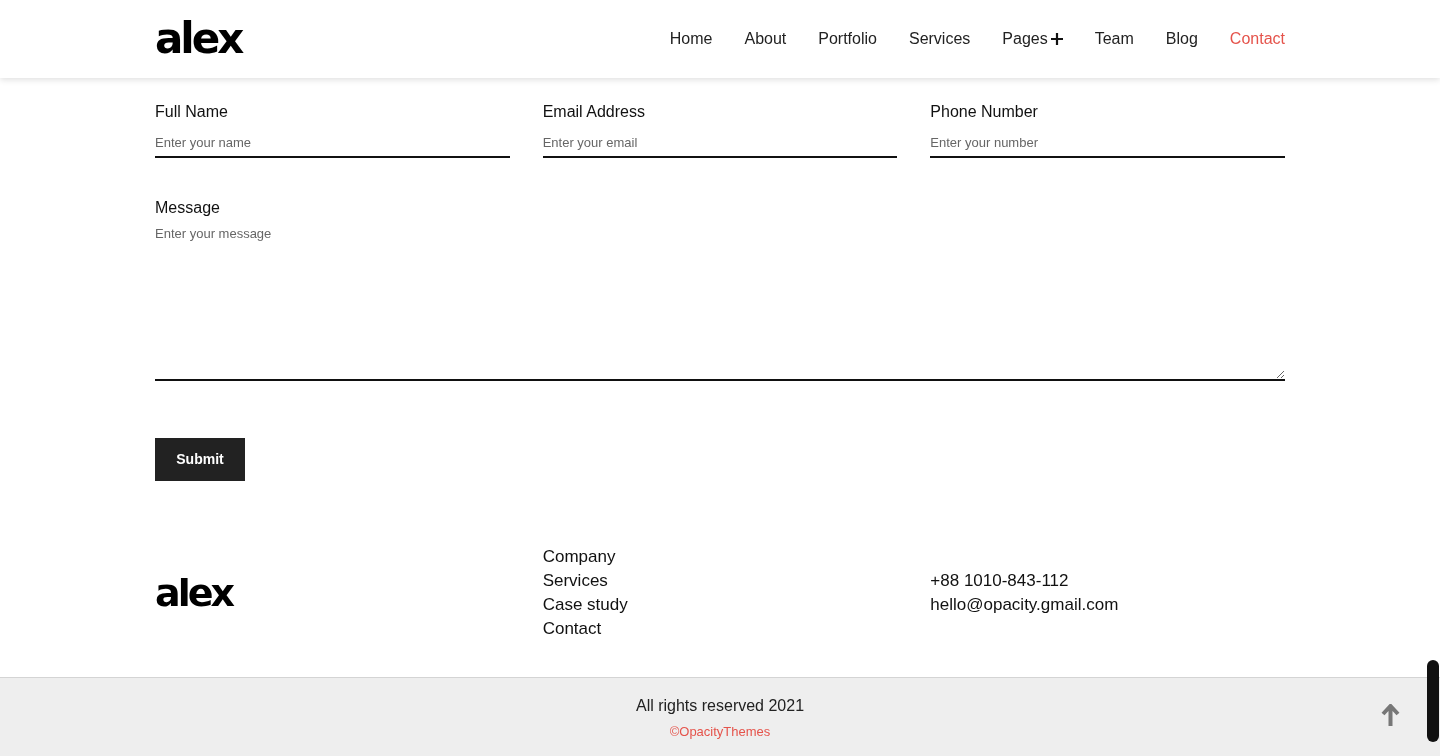 The height and width of the screenshot is (756, 1440). What do you see at coordinates (984, 111) in the screenshot?
I see `field-label: Phone Number` at bounding box center [984, 111].